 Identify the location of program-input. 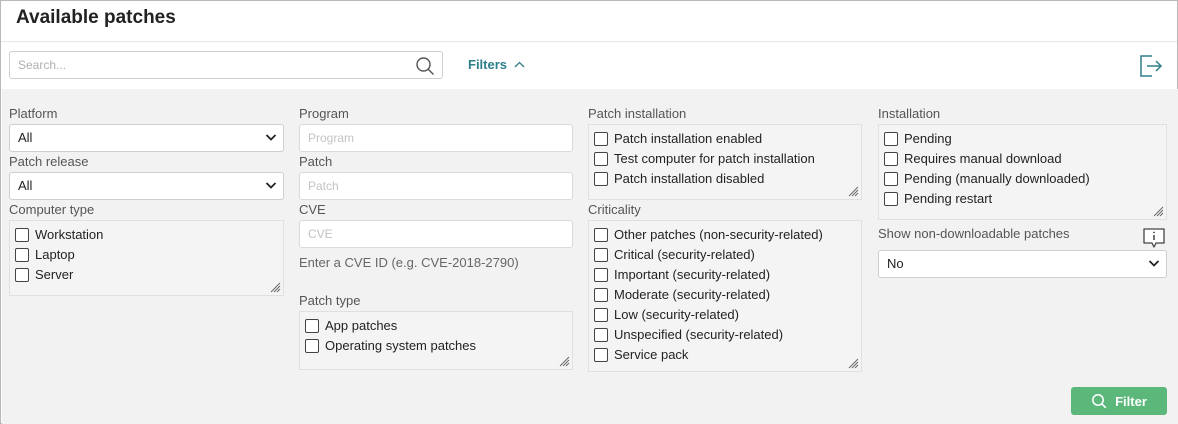
(436, 138).